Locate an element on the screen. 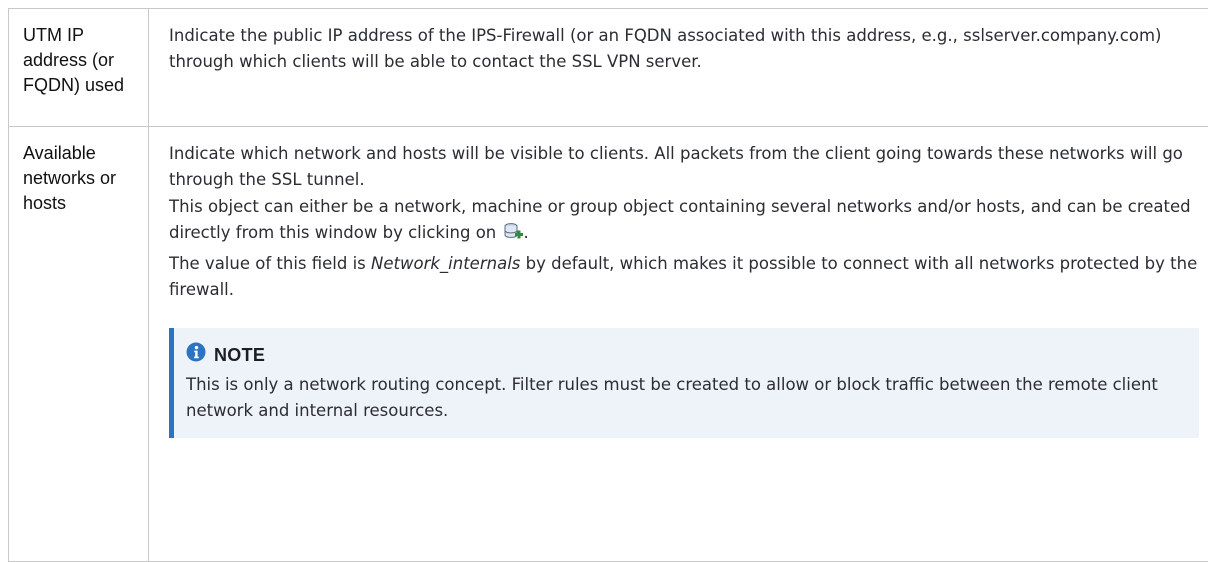  field-value-name: Network_internals is located at coordinates (445, 263).